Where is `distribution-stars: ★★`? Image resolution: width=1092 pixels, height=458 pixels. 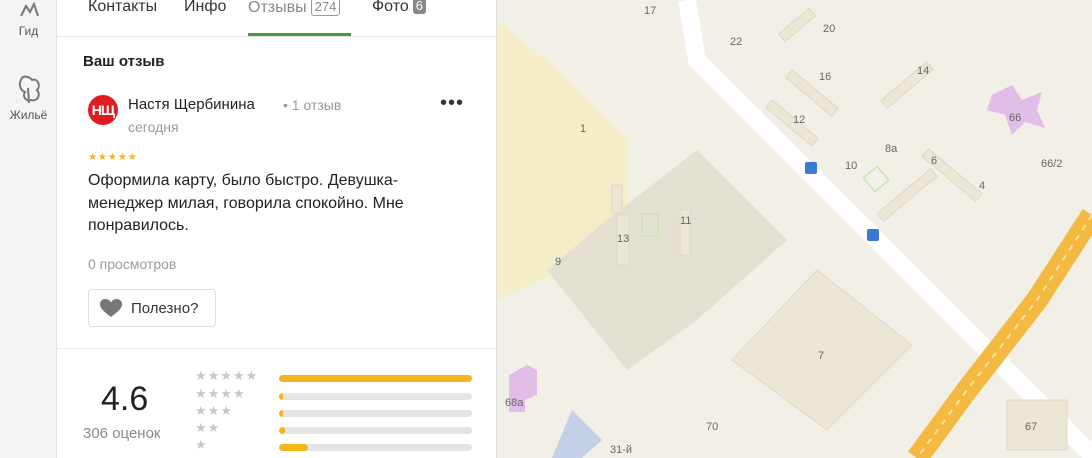
distribution-stars: ★★ is located at coordinates (208, 427).